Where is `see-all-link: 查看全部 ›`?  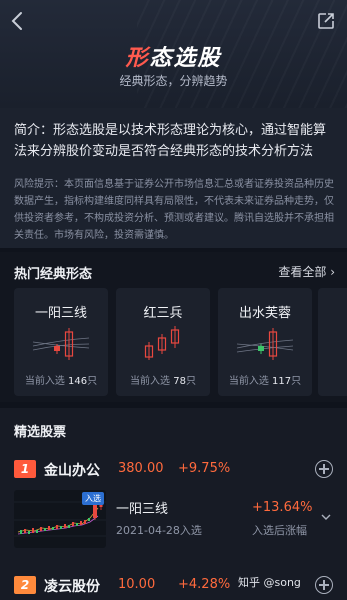
see-all-link: 查看全部 › is located at coordinates (306, 271).